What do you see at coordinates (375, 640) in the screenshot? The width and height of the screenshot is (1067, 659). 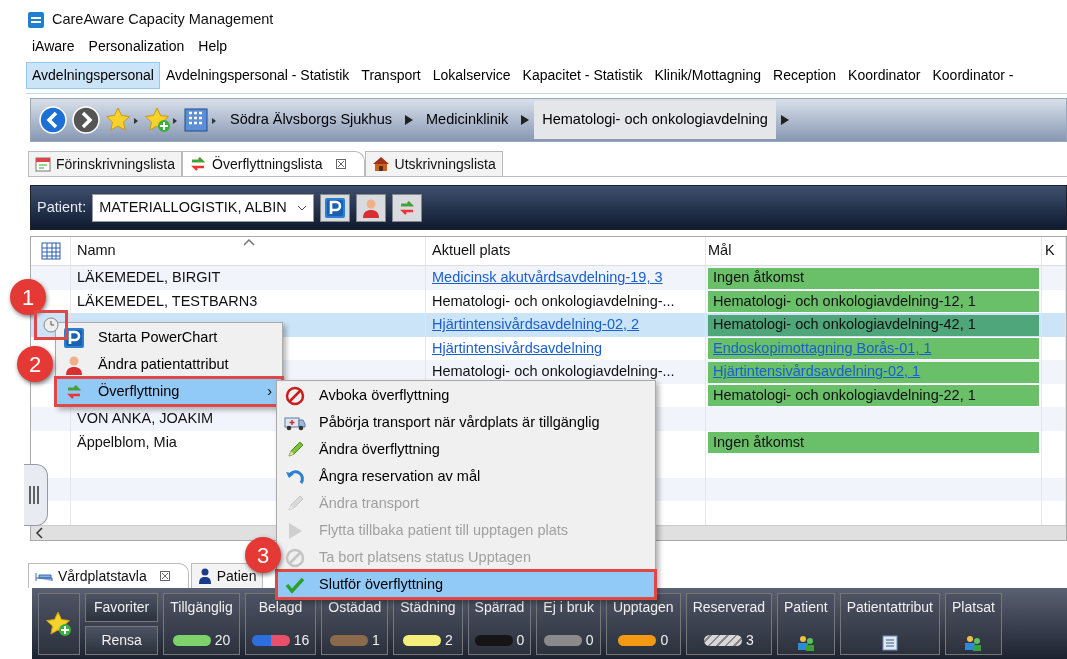 I see `status-count: 1` at bounding box center [375, 640].